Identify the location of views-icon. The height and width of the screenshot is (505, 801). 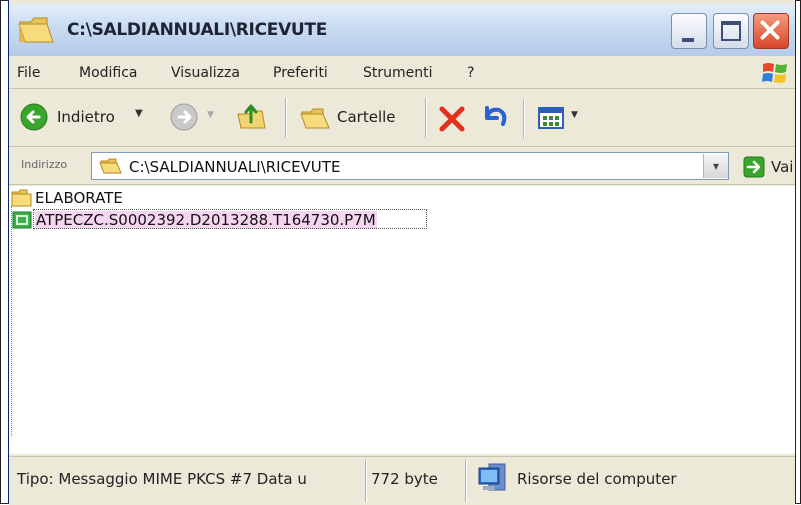
(552, 119).